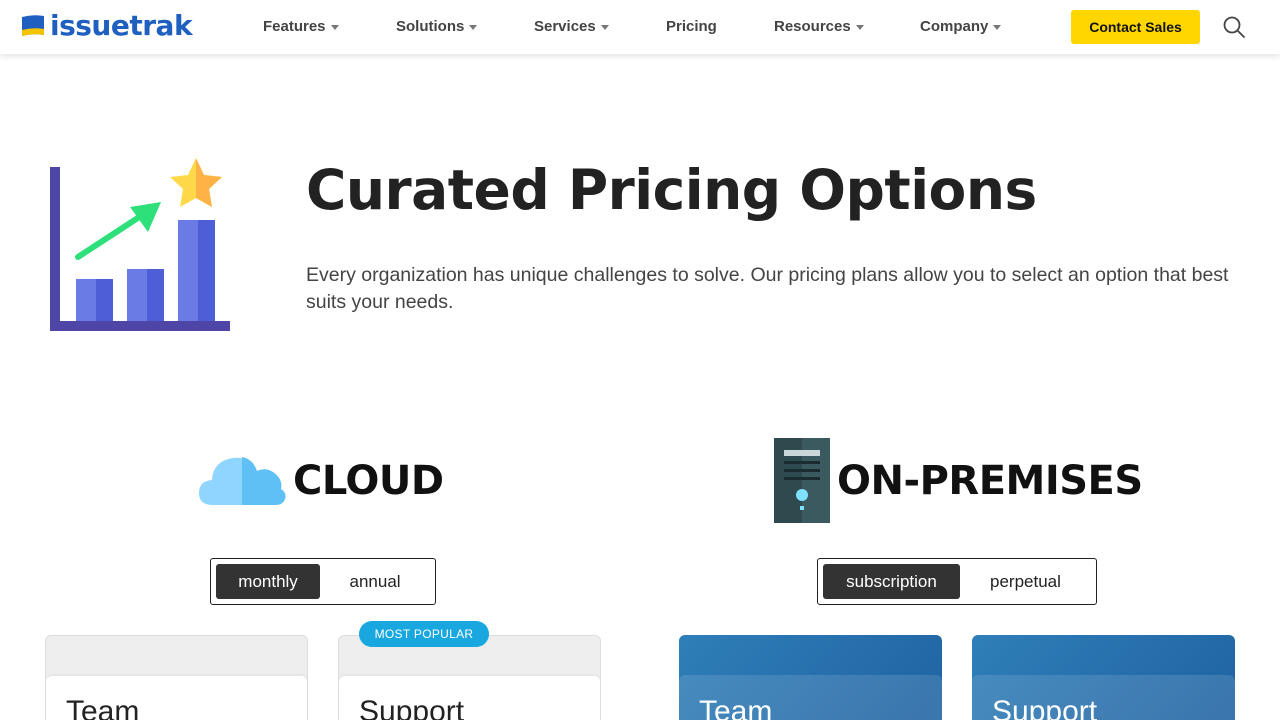 The width and height of the screenshot is (1280, 720). What do you see at coordinates (294, 26) in the screenshot?
I see `nav-features-label: Features` at bounding box center [294, 26].